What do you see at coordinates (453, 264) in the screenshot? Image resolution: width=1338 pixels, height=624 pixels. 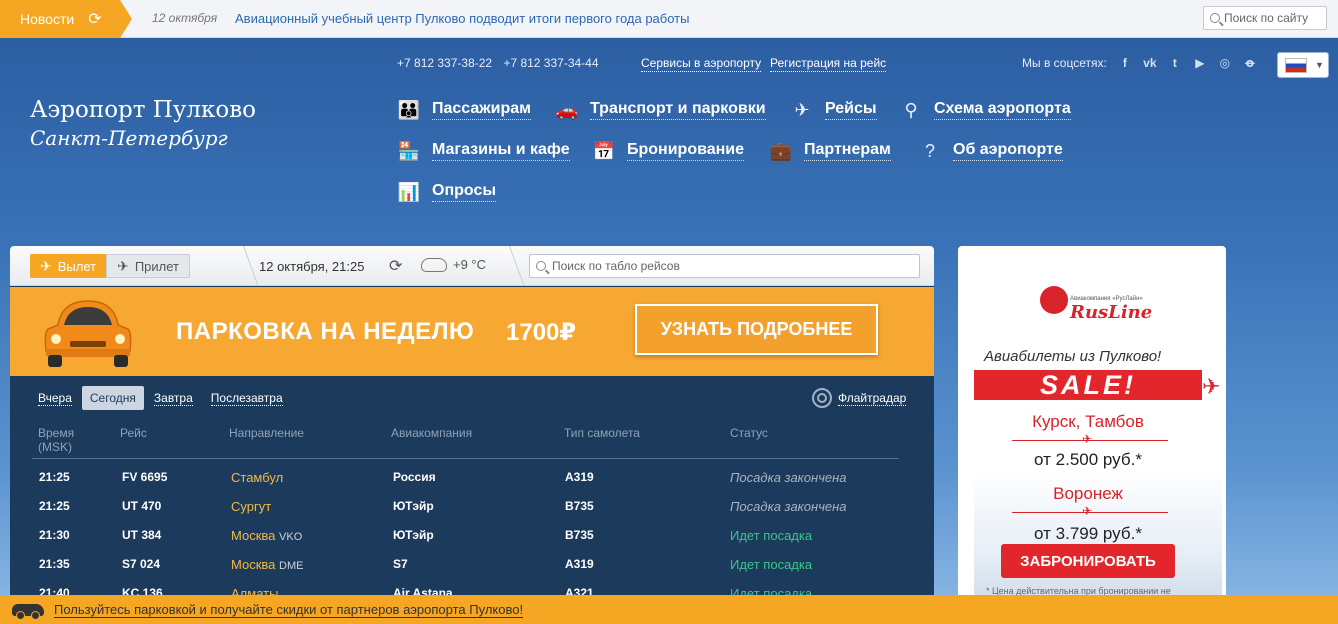 I see `weather: +9 °C` at bounding box center [453, 264].